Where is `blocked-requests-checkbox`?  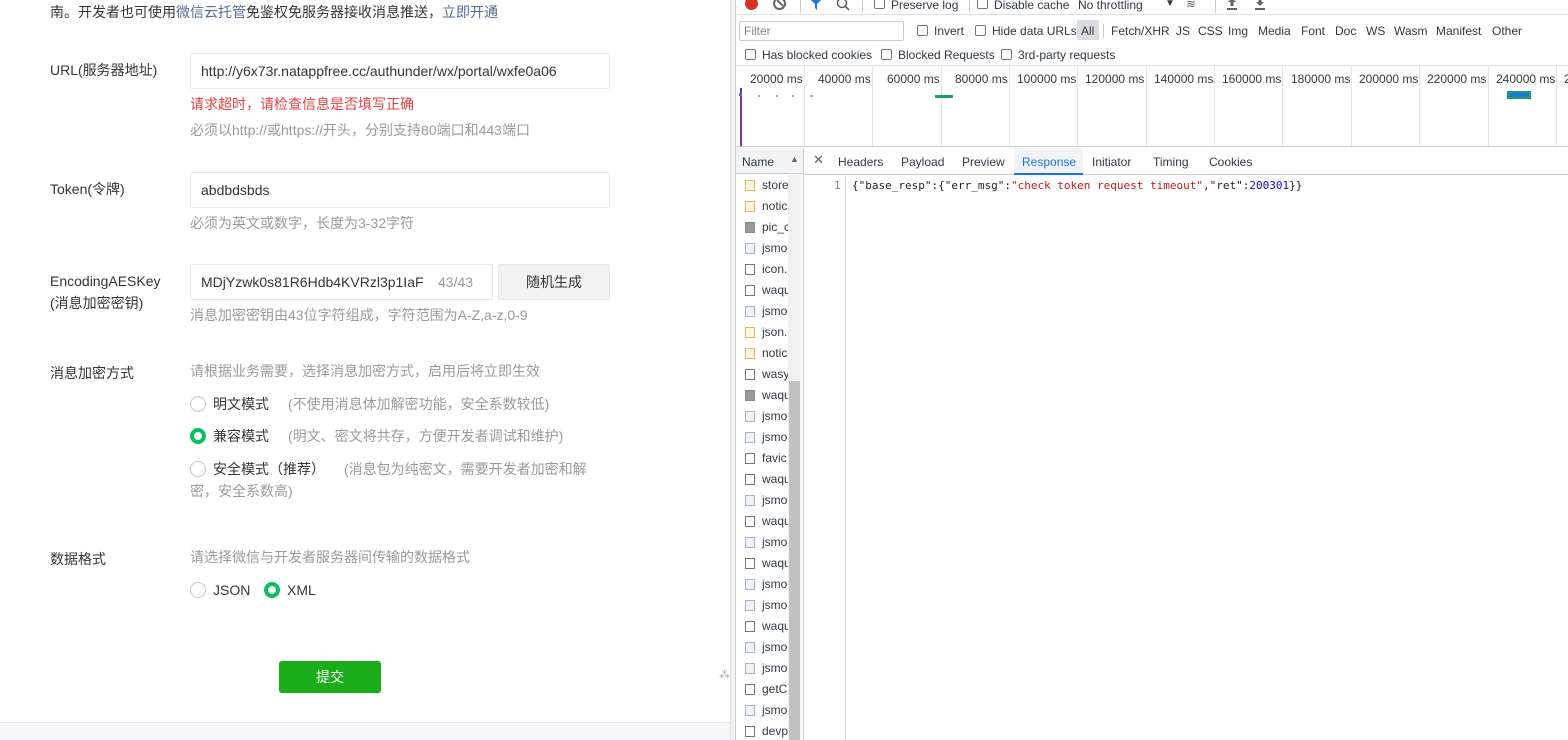
blocked-requests-checkbox is located at coordinates (886, 54).